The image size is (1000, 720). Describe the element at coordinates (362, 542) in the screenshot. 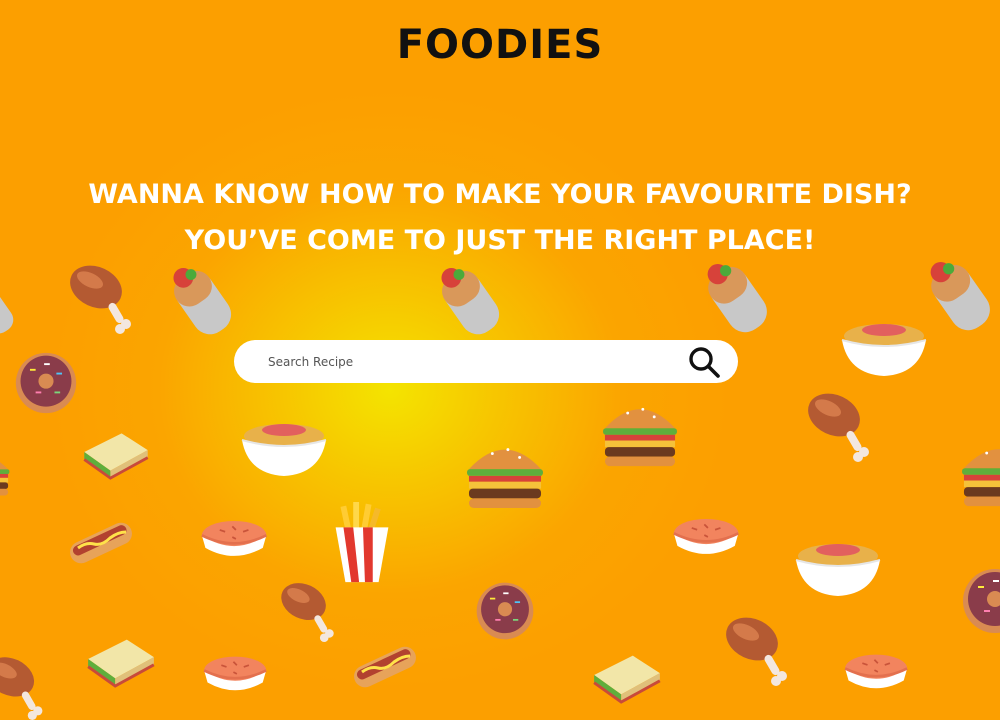

I see `french-fries-icon` at that location.